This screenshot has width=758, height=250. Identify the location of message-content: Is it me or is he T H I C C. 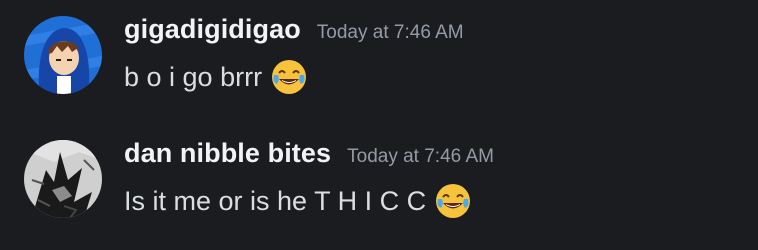
(298, 201).